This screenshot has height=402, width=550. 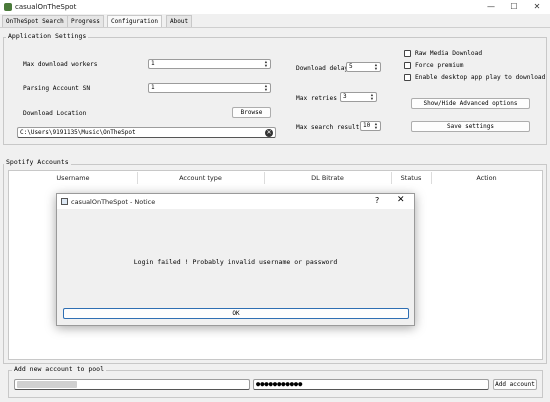 What do you see at coordinates (35, 21) in the screenshot?
I see `tab-onthespot-search: OnTheSpot Search` at bounding box center [35, 21].